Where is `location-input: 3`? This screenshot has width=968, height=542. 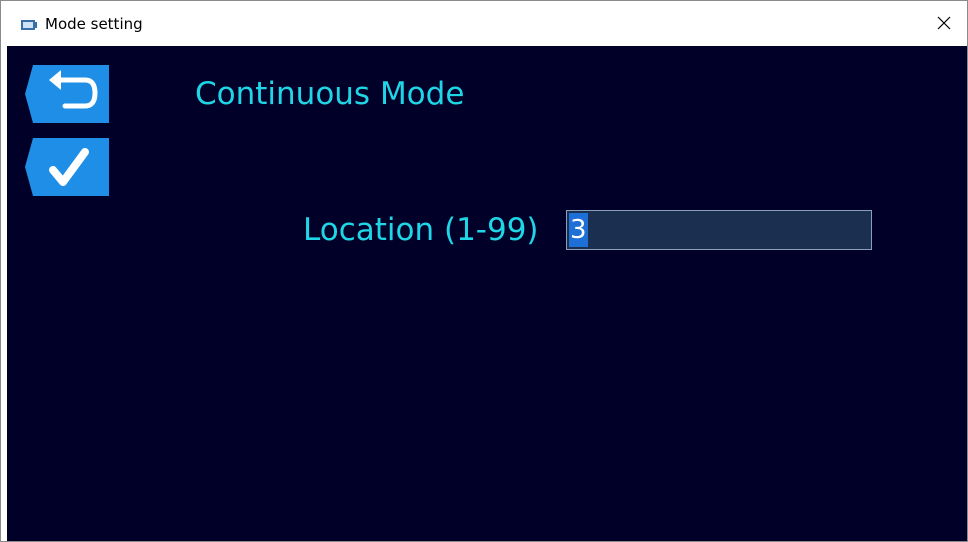
location-input: 3 is located at coordinates (719, 230).